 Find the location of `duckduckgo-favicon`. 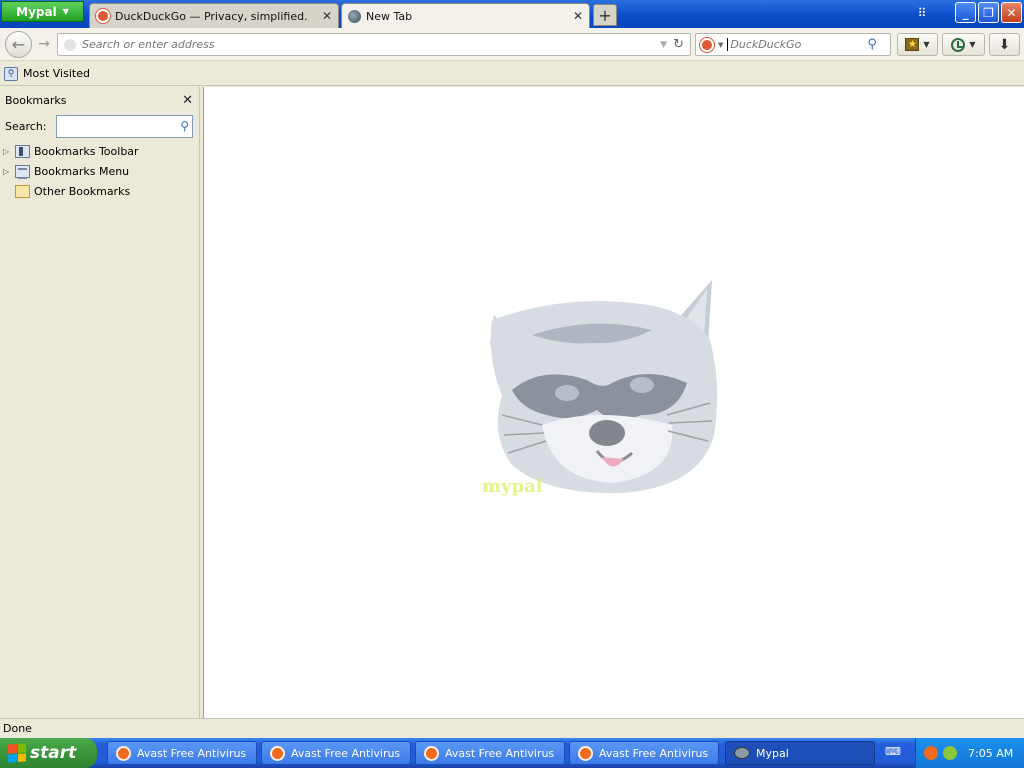

duckduckgo-favicon is located at coordinates (103, 16).